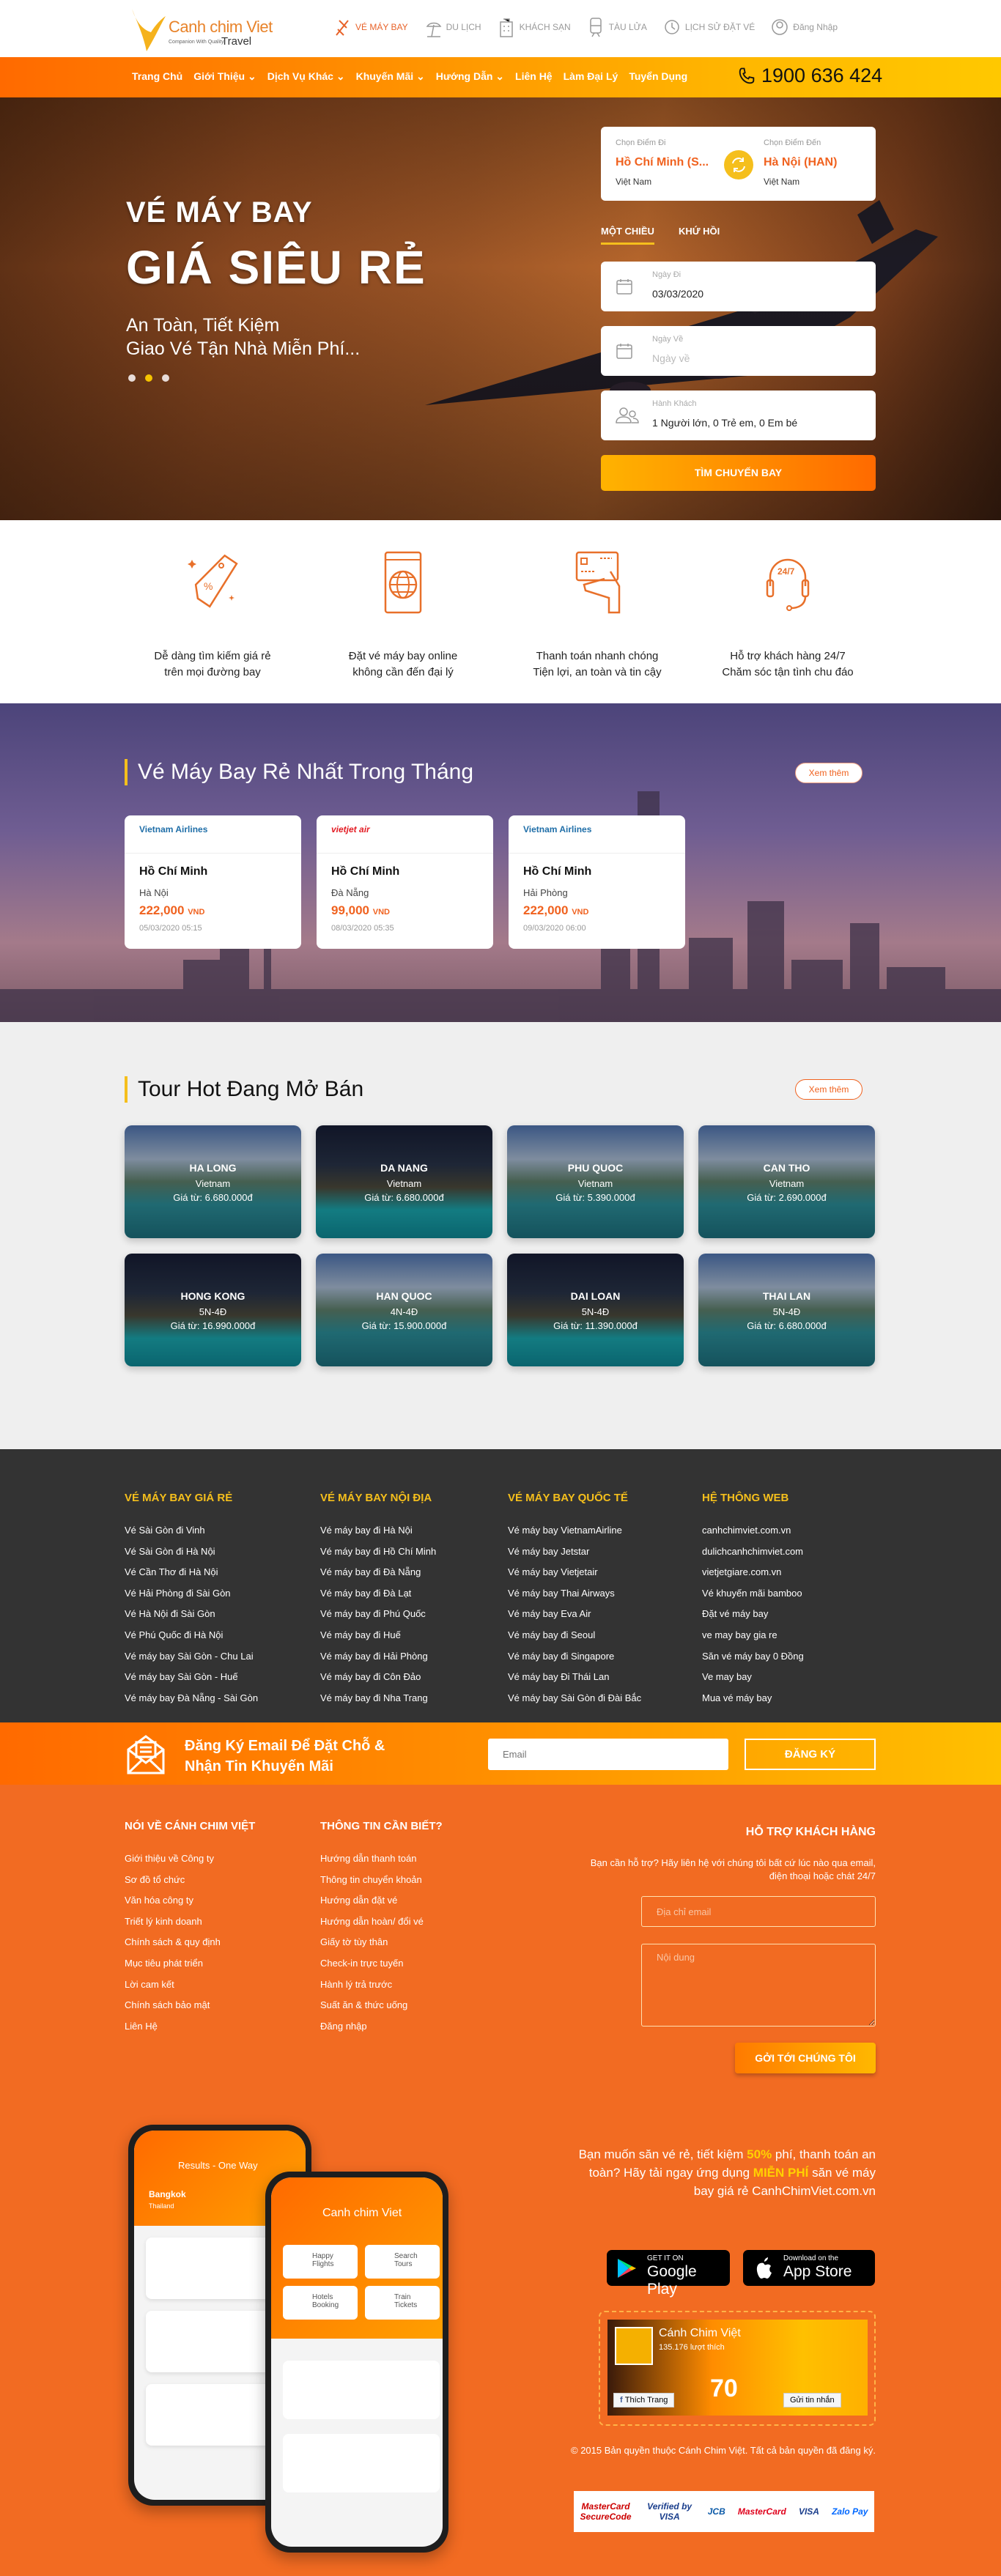 The height and width of the screenshot is (2576, 1001). Describe the element at coordinates (190, 1985) in the screenshot. I see `footer-link: Lời cam kết` at that location.